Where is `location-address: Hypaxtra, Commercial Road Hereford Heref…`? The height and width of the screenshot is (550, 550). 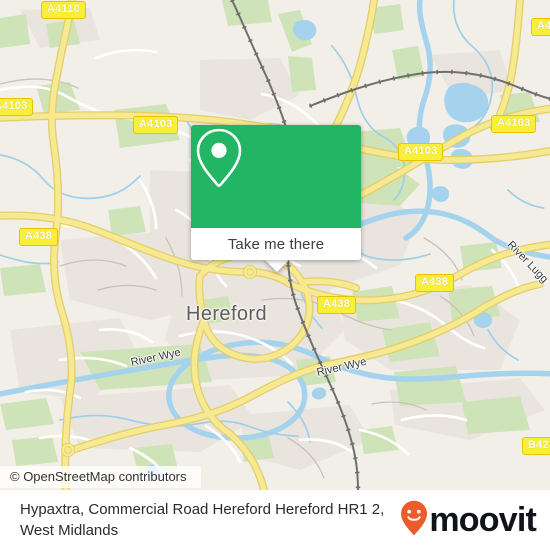
location-address: Hypaxtra, Commercial Road Hereford Heref… is located at coordinates (202, 520).